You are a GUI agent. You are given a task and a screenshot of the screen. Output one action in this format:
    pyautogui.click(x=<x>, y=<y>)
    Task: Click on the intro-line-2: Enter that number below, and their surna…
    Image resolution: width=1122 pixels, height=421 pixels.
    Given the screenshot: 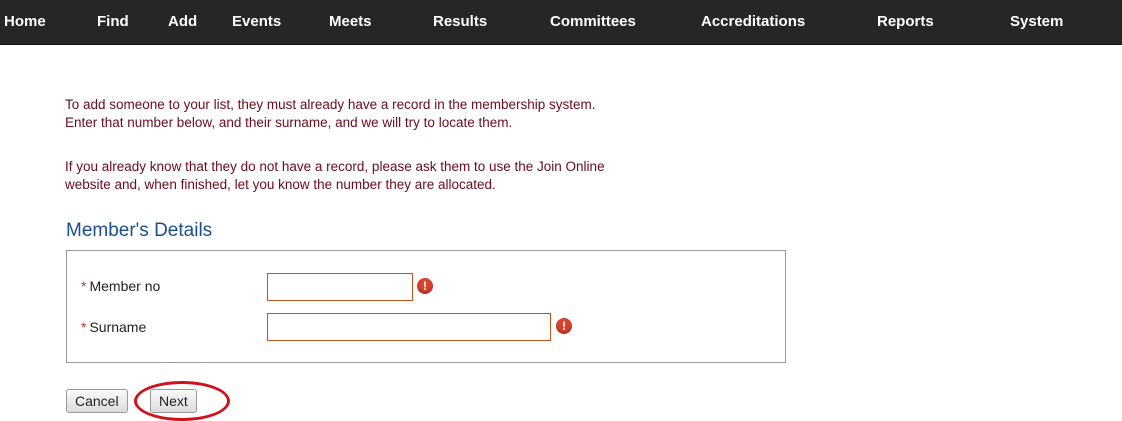 What is the action you would take?
    pyautogui.click(x=289, y=122)
    